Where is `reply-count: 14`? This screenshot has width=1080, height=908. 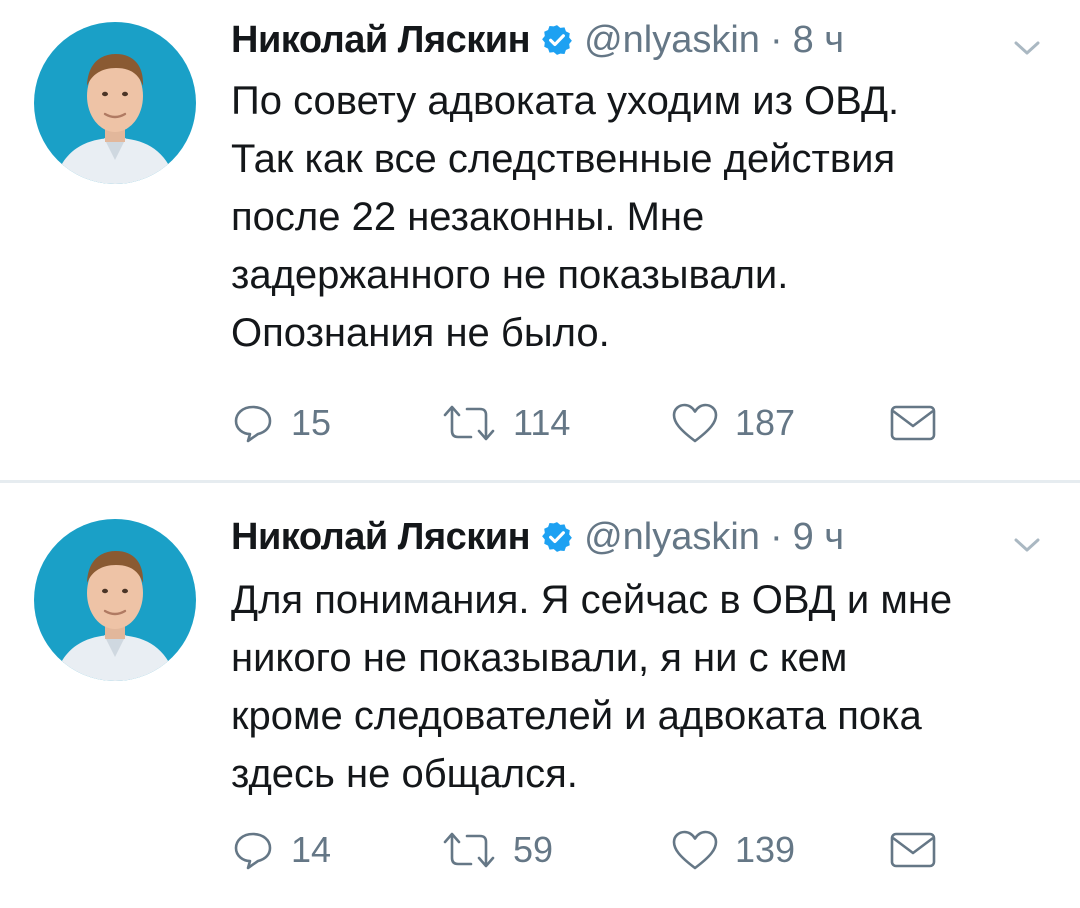 reply-count: 14 is located at coordinates (311, 849).